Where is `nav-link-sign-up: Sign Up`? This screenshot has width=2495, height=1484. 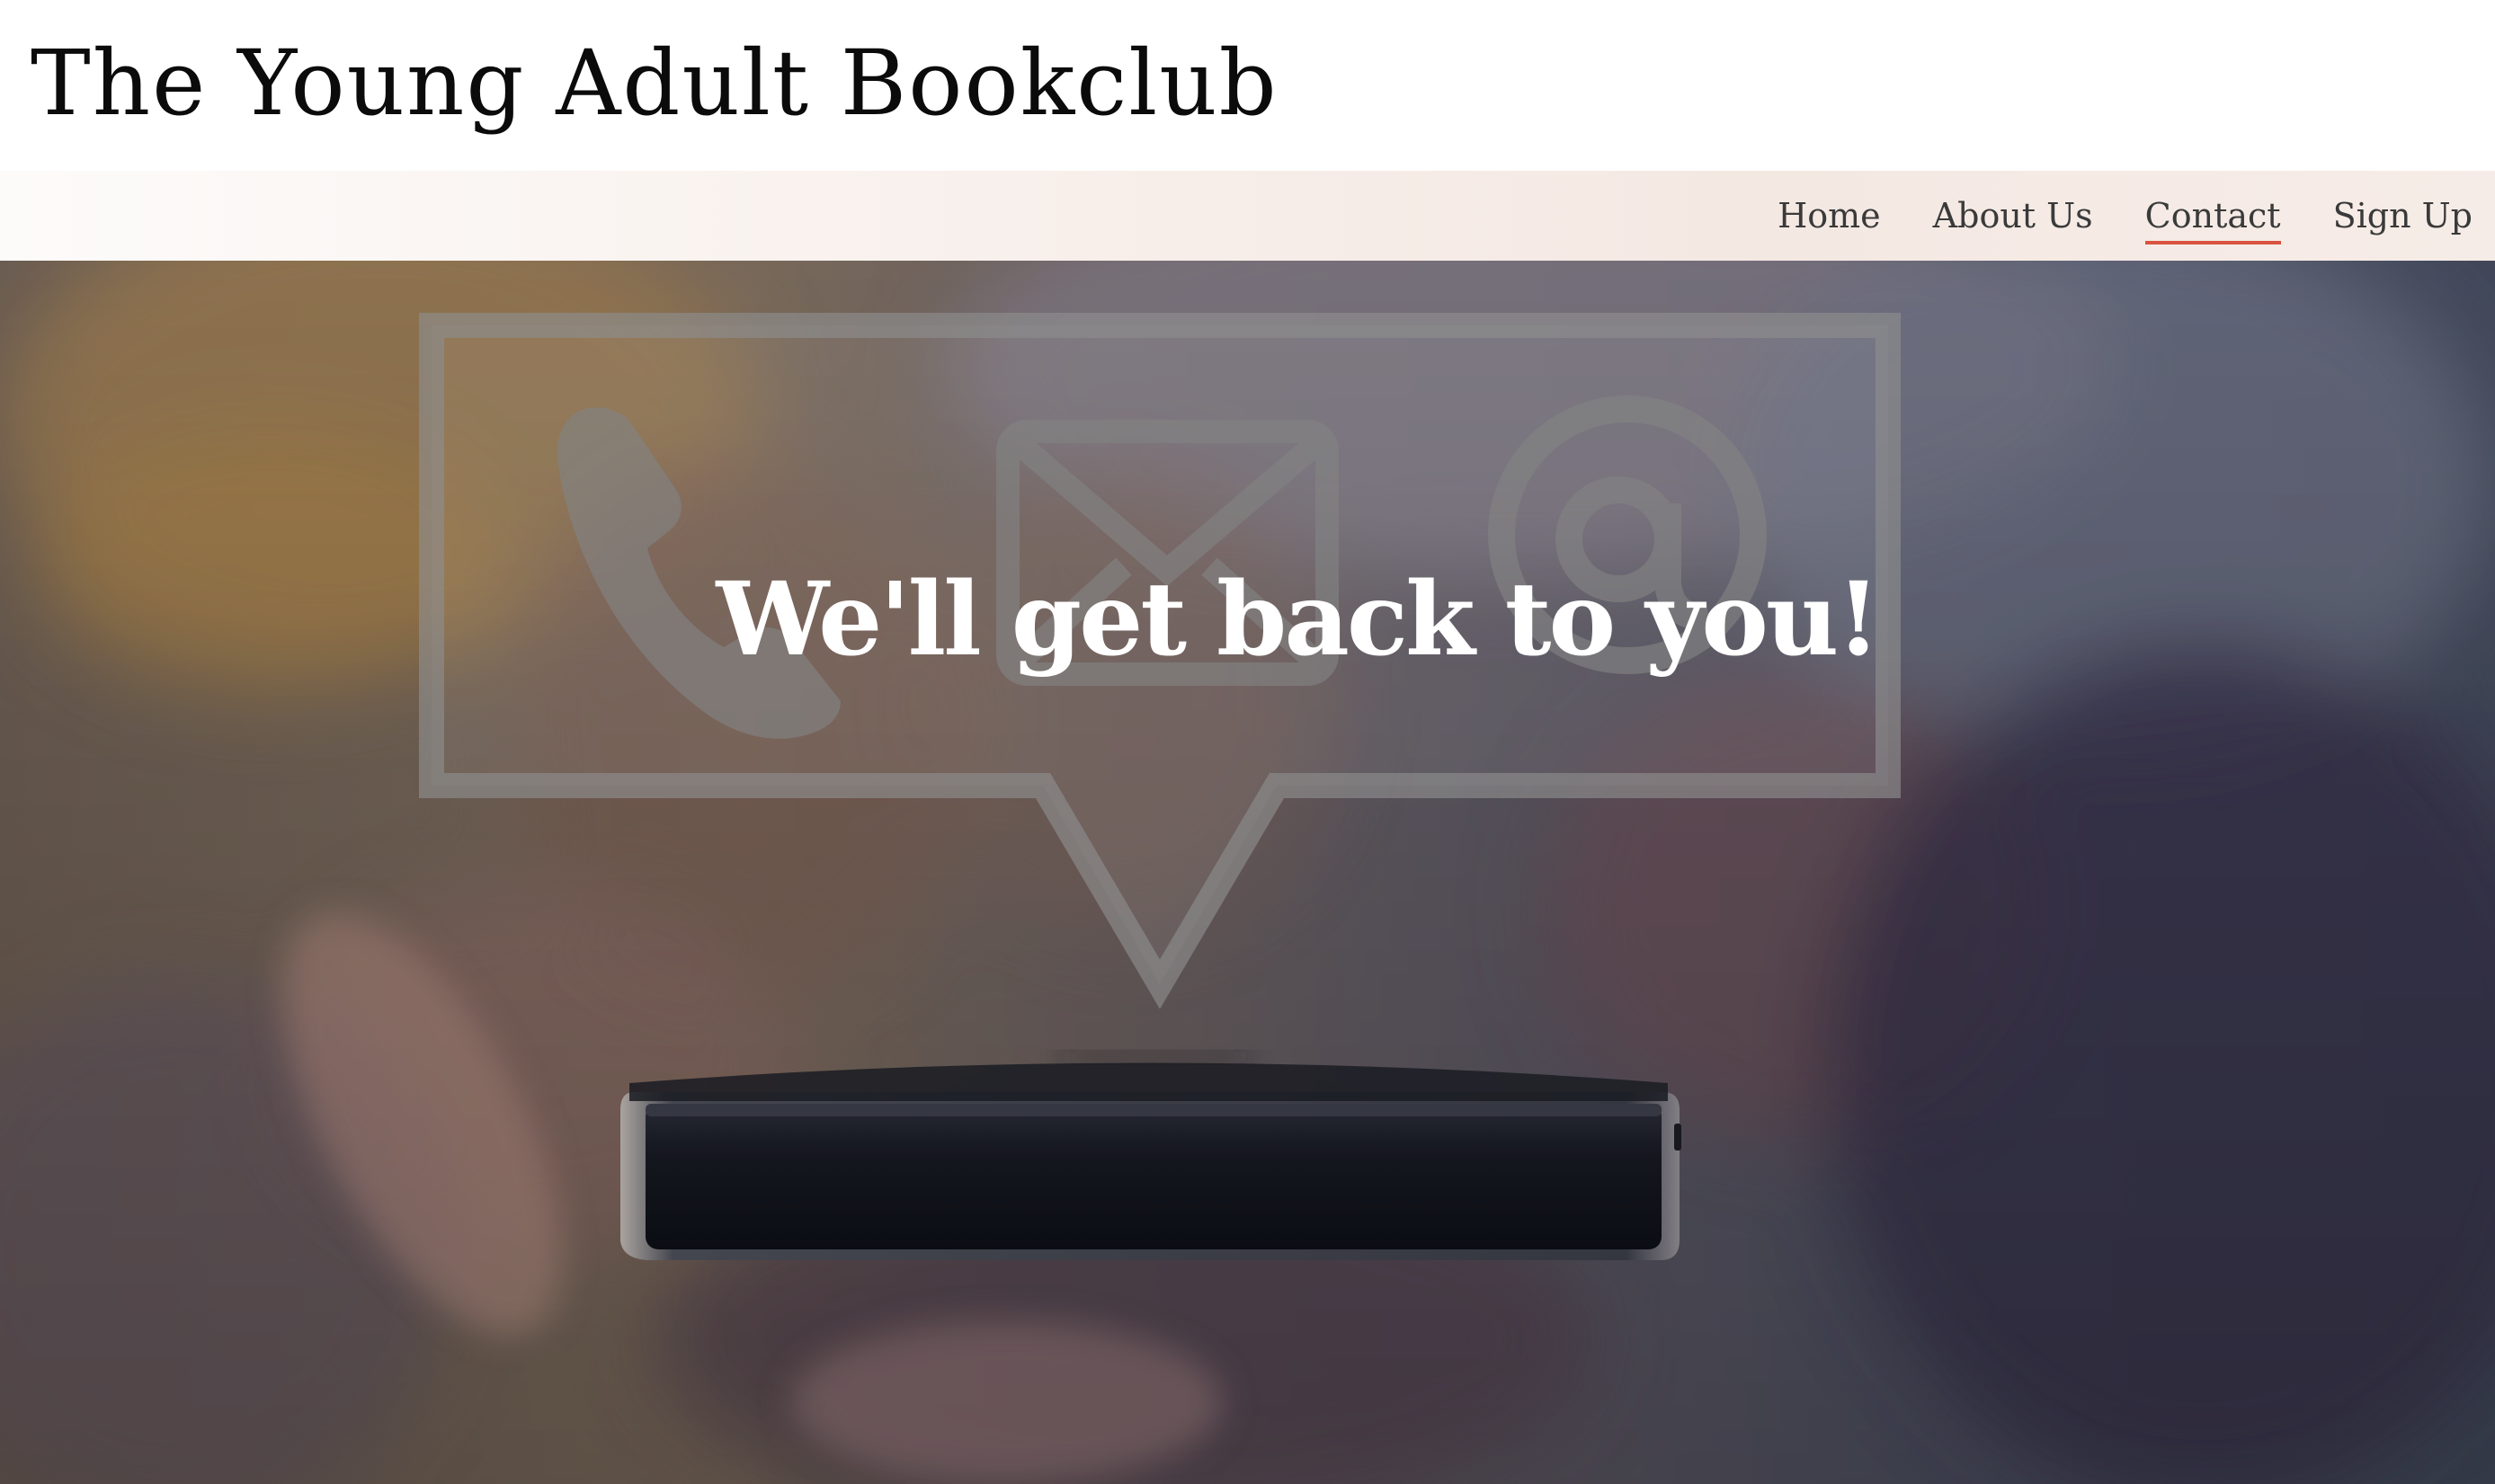 nav-link-sign-up: Sign Up is located at coordinates (2403, 220).